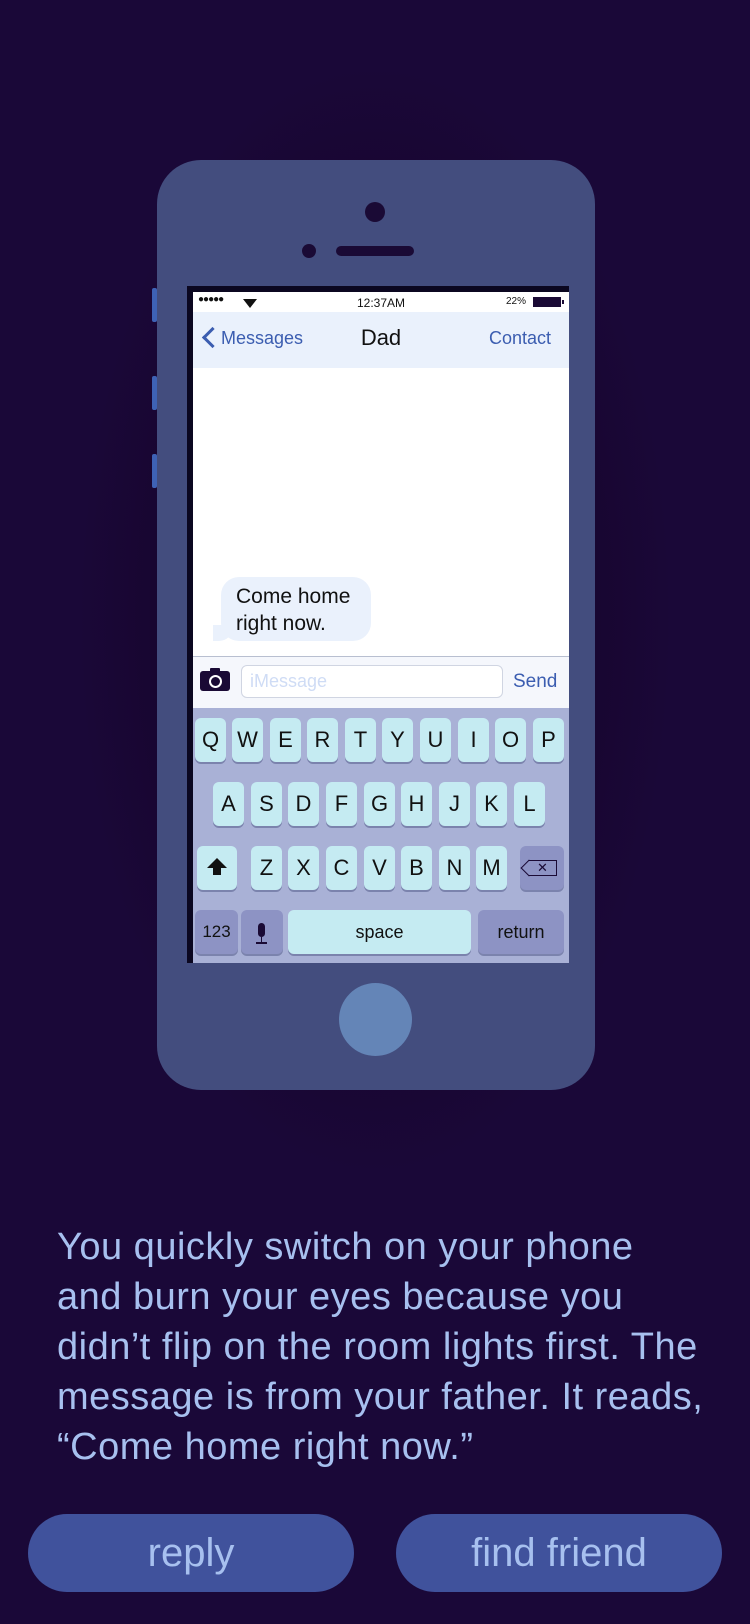 The height and width of the screenshot is (1624, 750). What do you see at coordinates (397, 740) in the screenshot?
I see `key-y: Y` at bounding box center [397, 740].